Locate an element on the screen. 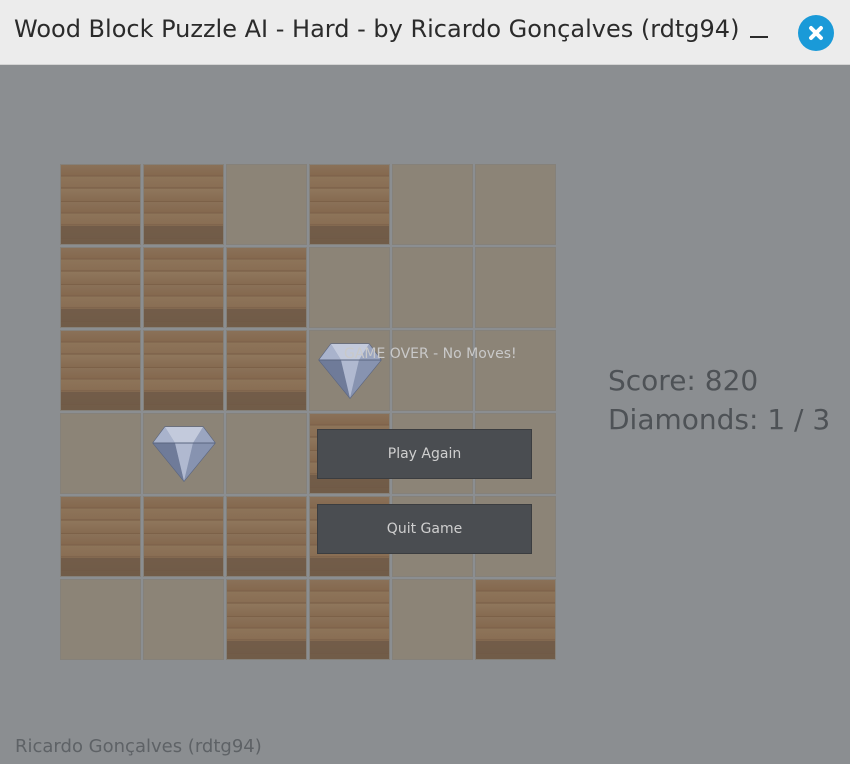 The width and height of the screenshot is (850, 764). diamond-icon is located at coordinates (184, 454).